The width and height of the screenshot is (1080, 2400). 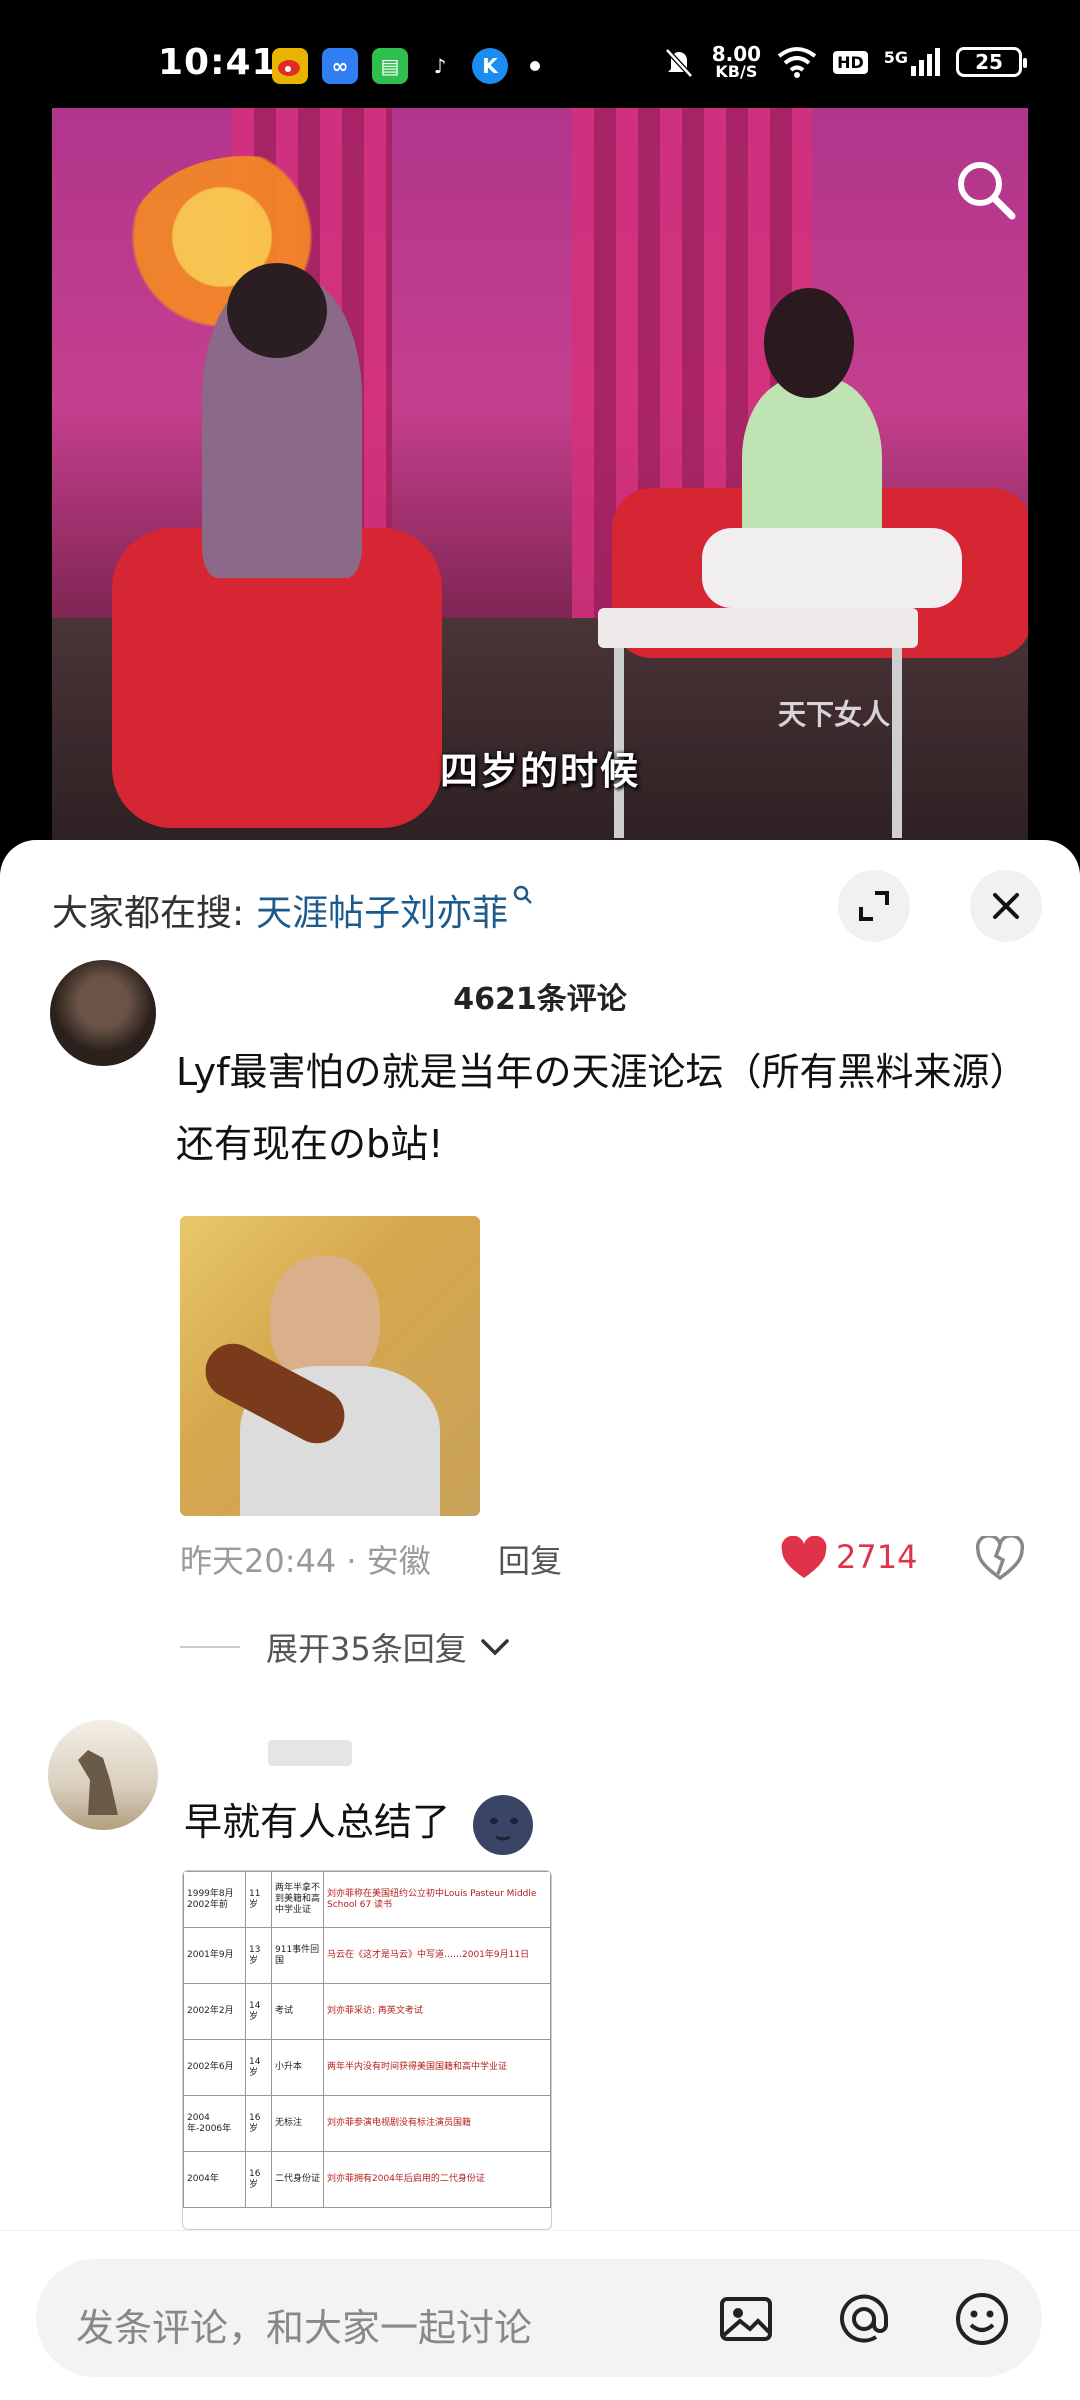 I want to click on table-row: 2004年-2006年 16岁 无标注 刘亦菲参演电视剧没有标注演员国籍, so click(x=367, y=2123).